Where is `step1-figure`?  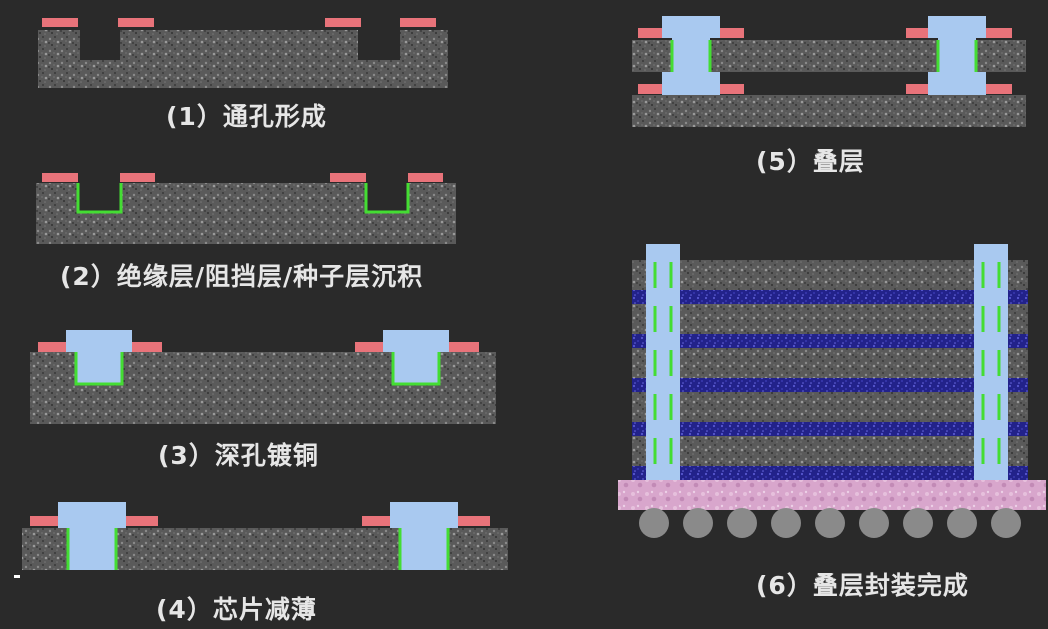
step1-figure is located at coordinates (243, 53).